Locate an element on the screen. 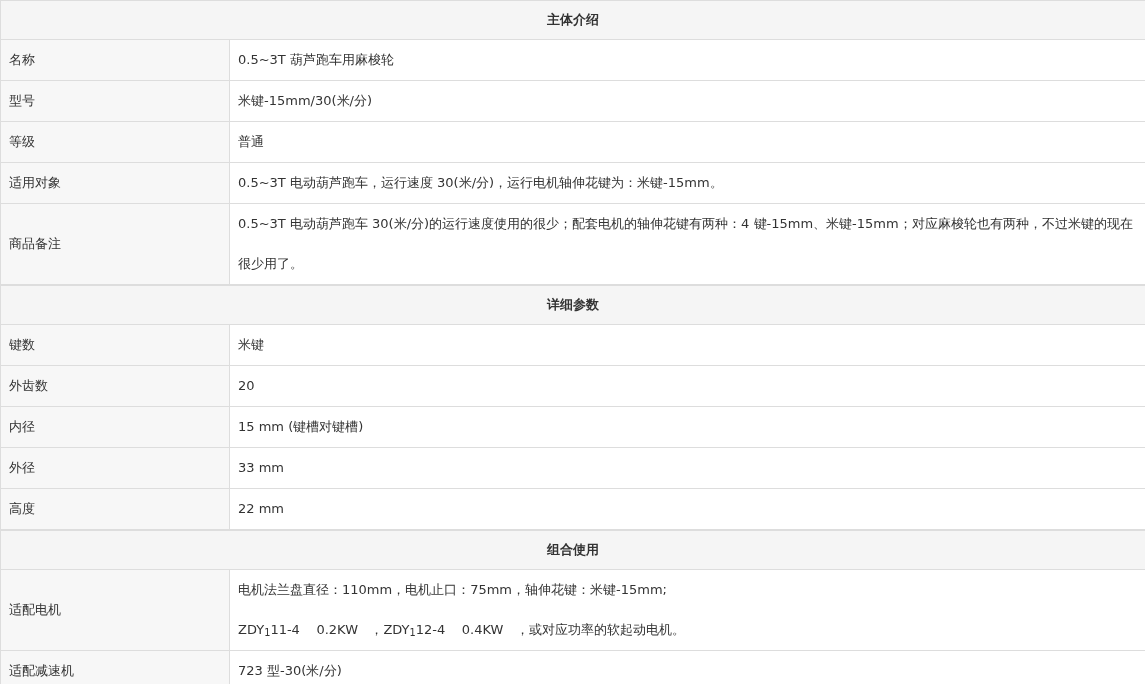  row-label: 名称 is located at coordinates (22, 60).